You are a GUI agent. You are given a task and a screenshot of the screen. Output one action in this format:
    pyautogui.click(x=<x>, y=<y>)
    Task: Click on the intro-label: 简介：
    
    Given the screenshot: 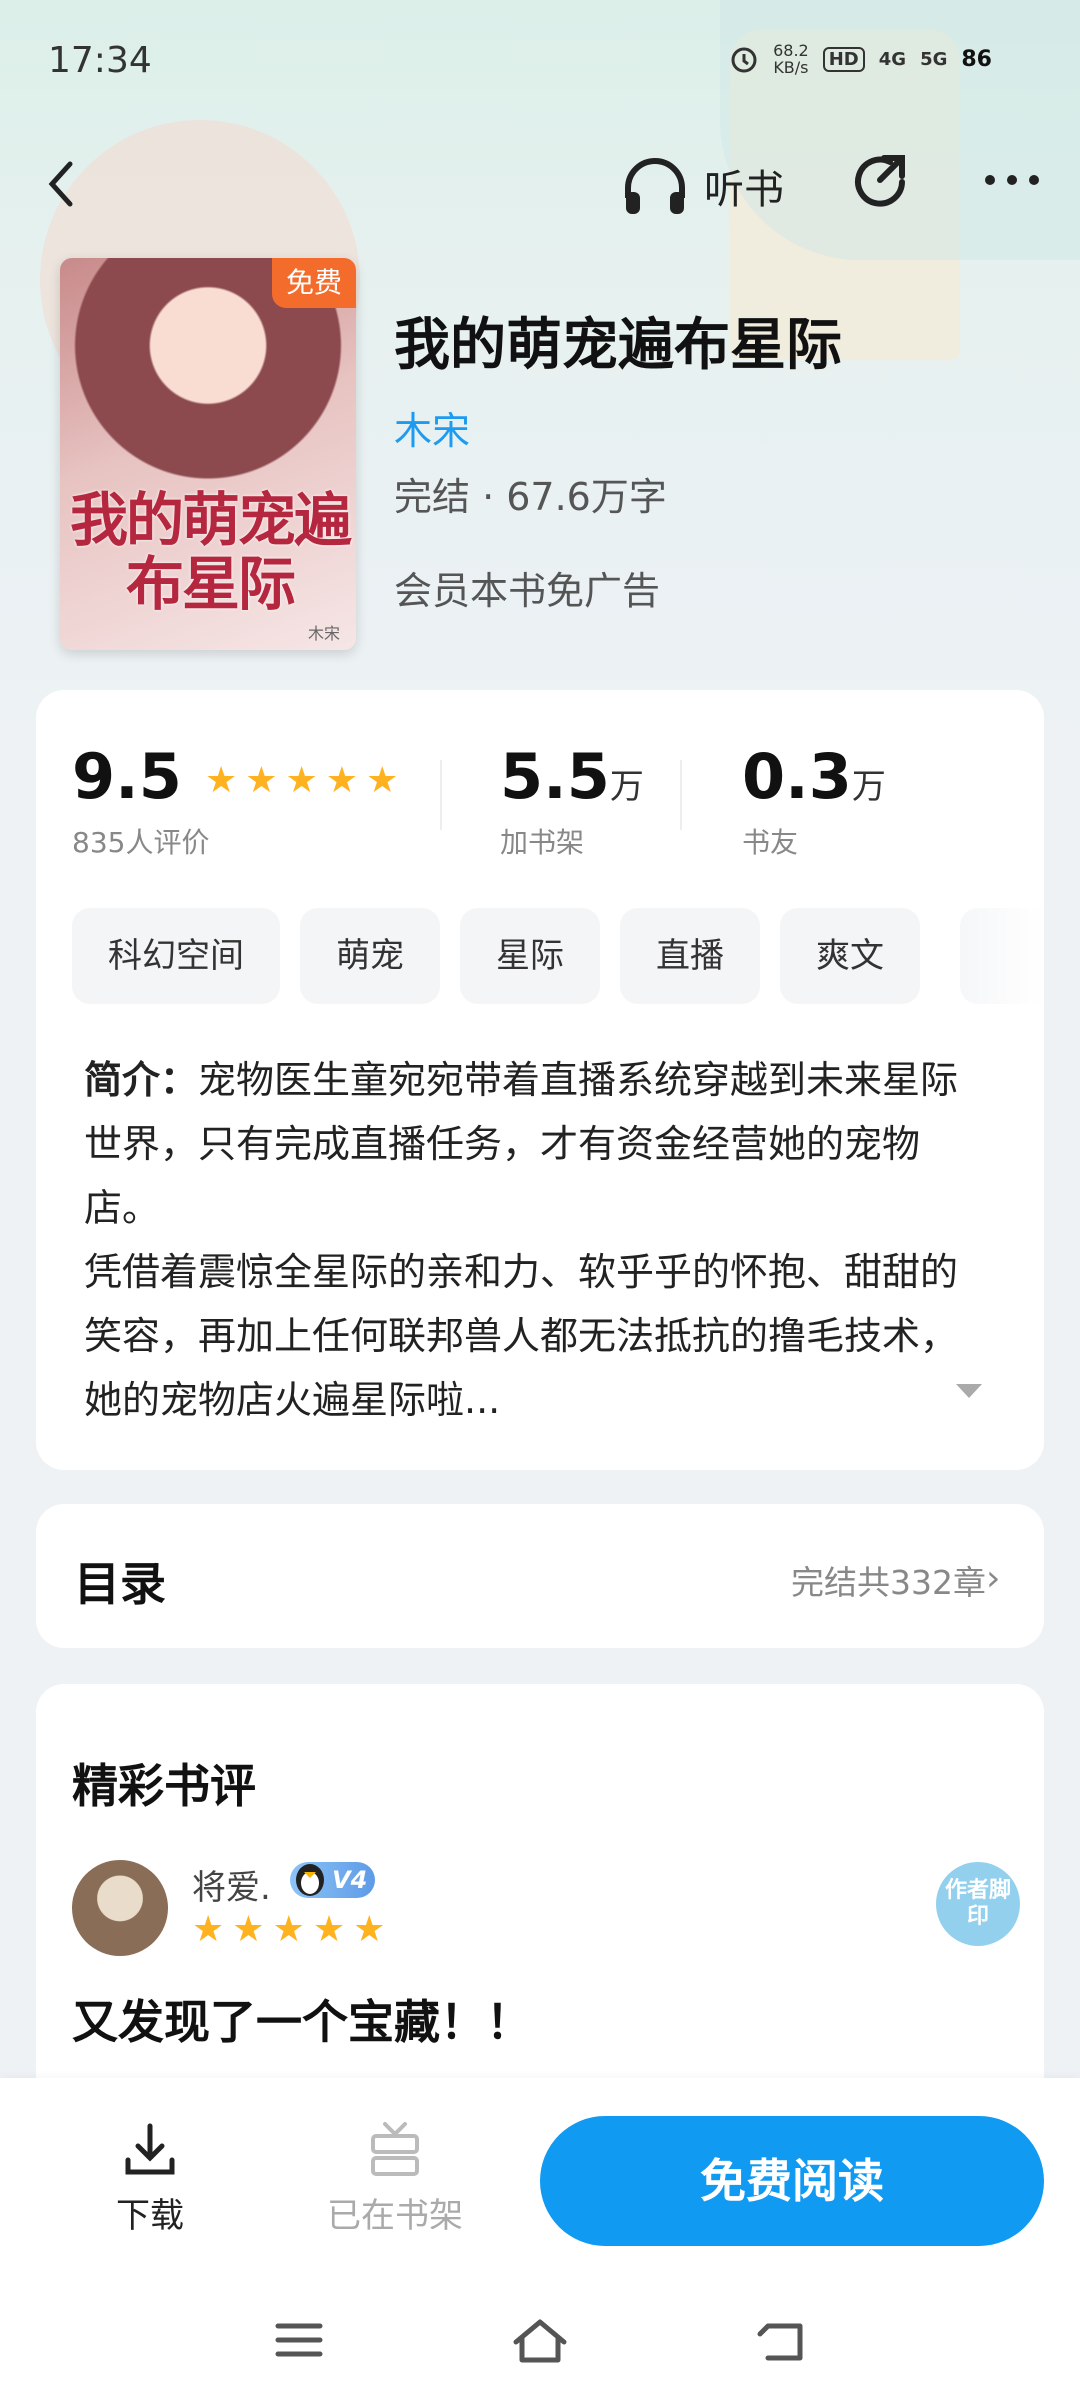 What is the action you would take?
    pyautogui.click(x=141, y=1080)
    